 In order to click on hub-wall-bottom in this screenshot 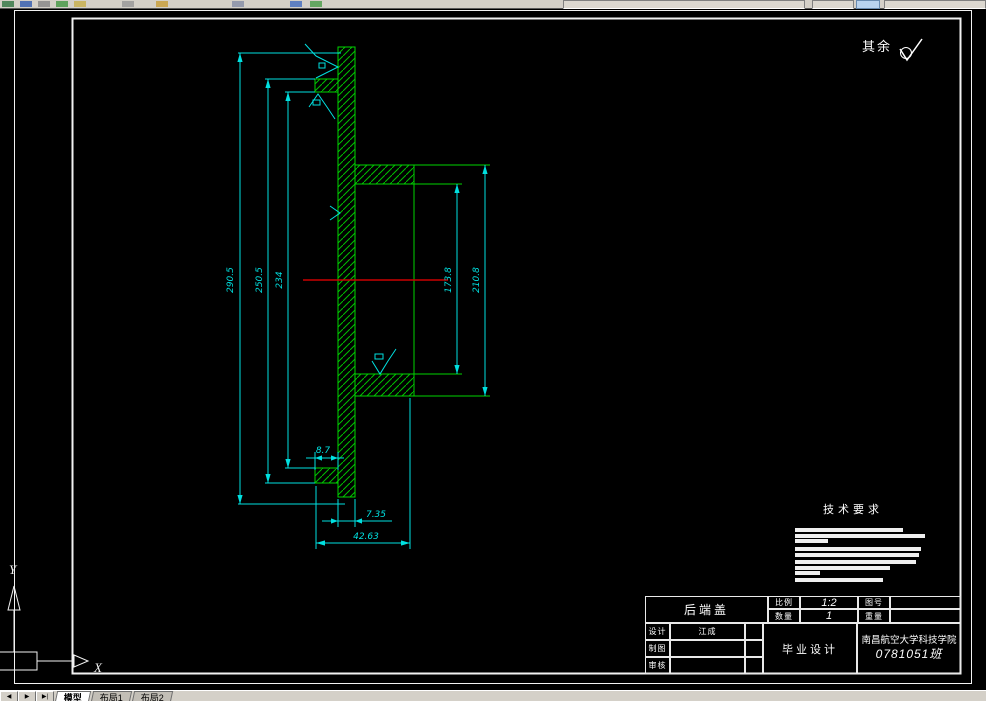, I will do `click(384, 385)`.